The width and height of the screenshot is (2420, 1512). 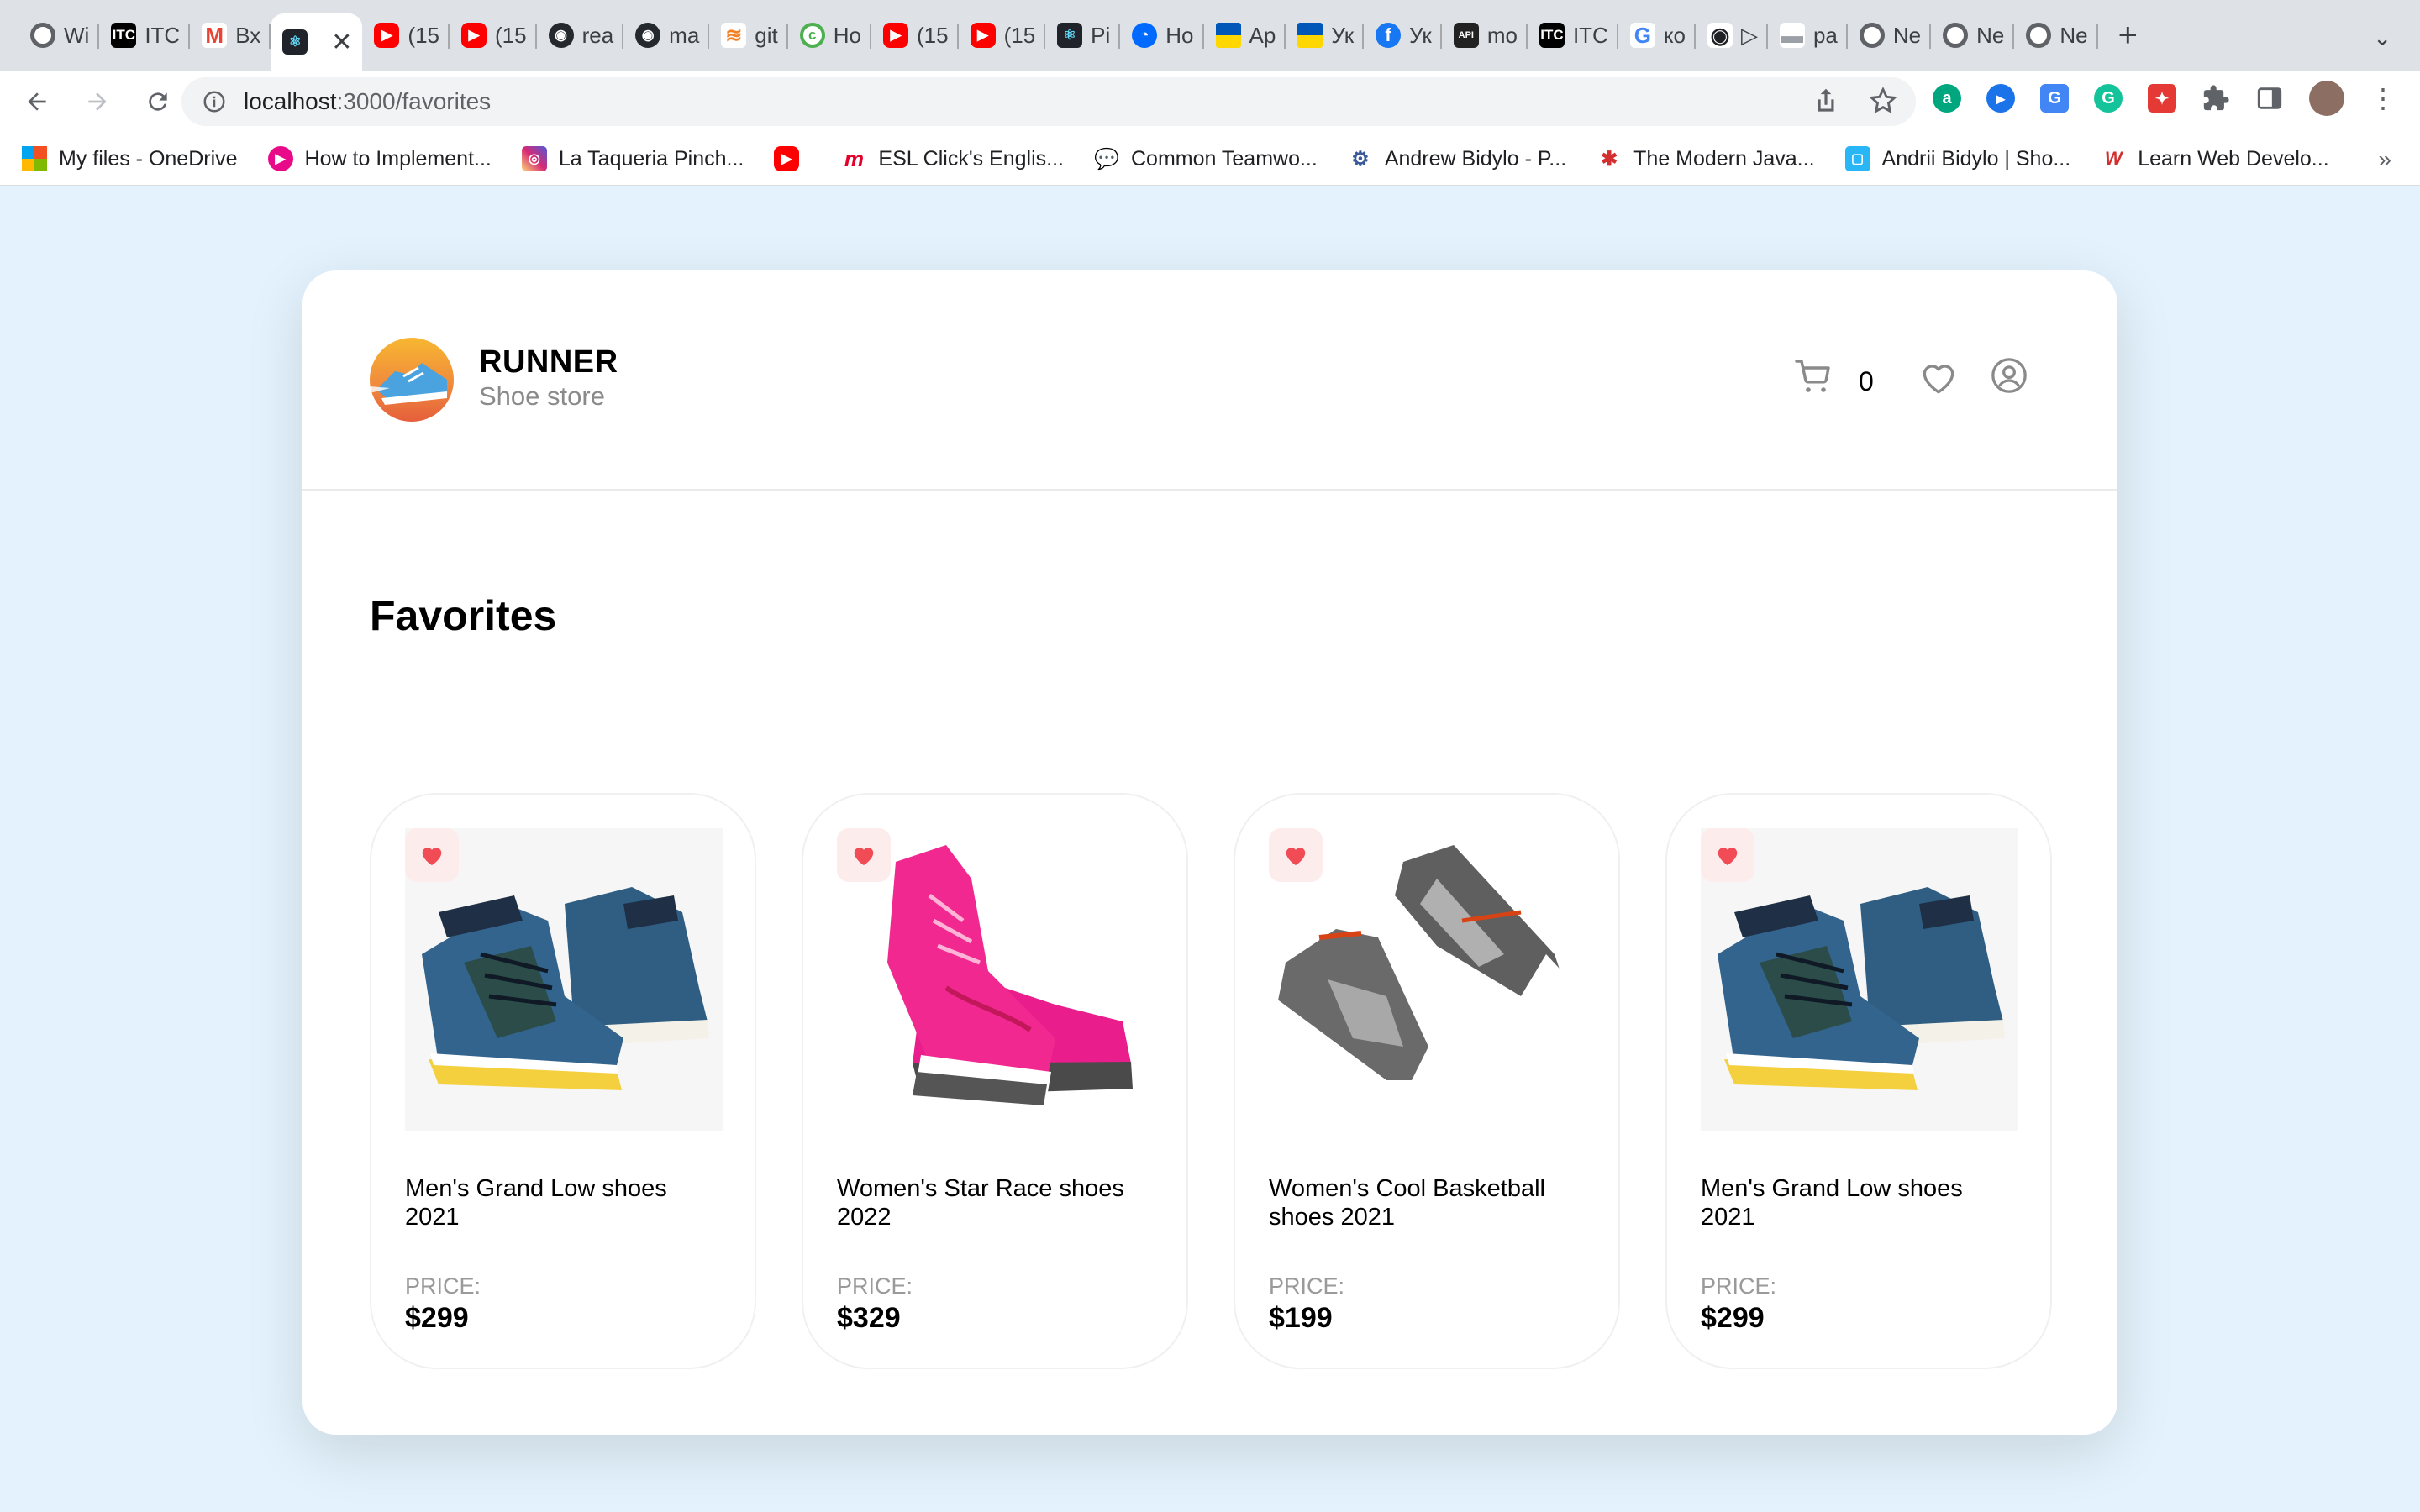 What do you see at coordinates (464, 615) in the screenshot?
I see `page-title: Favorites` at bounding box center [464, 615].